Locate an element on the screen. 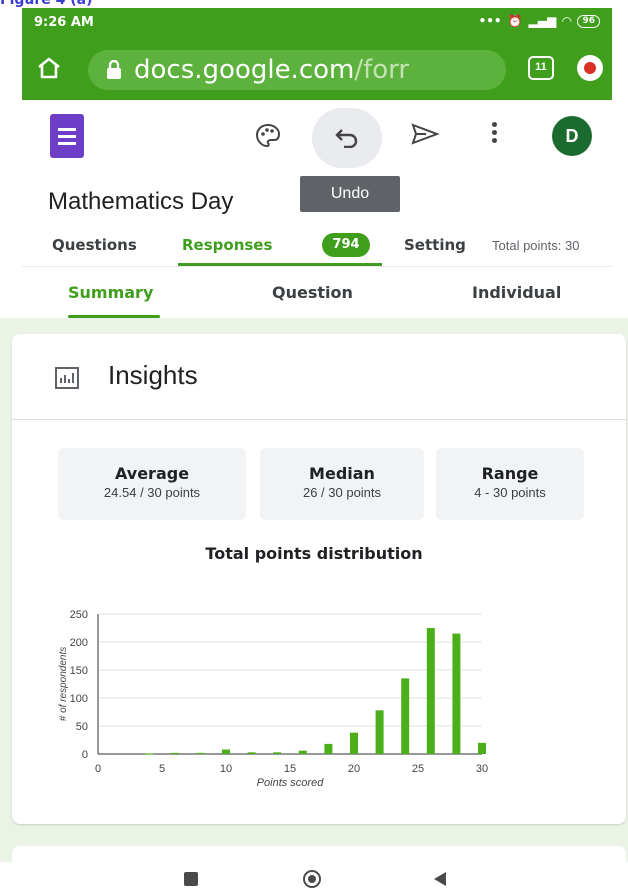 Image resolution: width=628 pixels, height=894 pixels. stat-range: Range 4 - 30 points is located at coordinates (510, 484).